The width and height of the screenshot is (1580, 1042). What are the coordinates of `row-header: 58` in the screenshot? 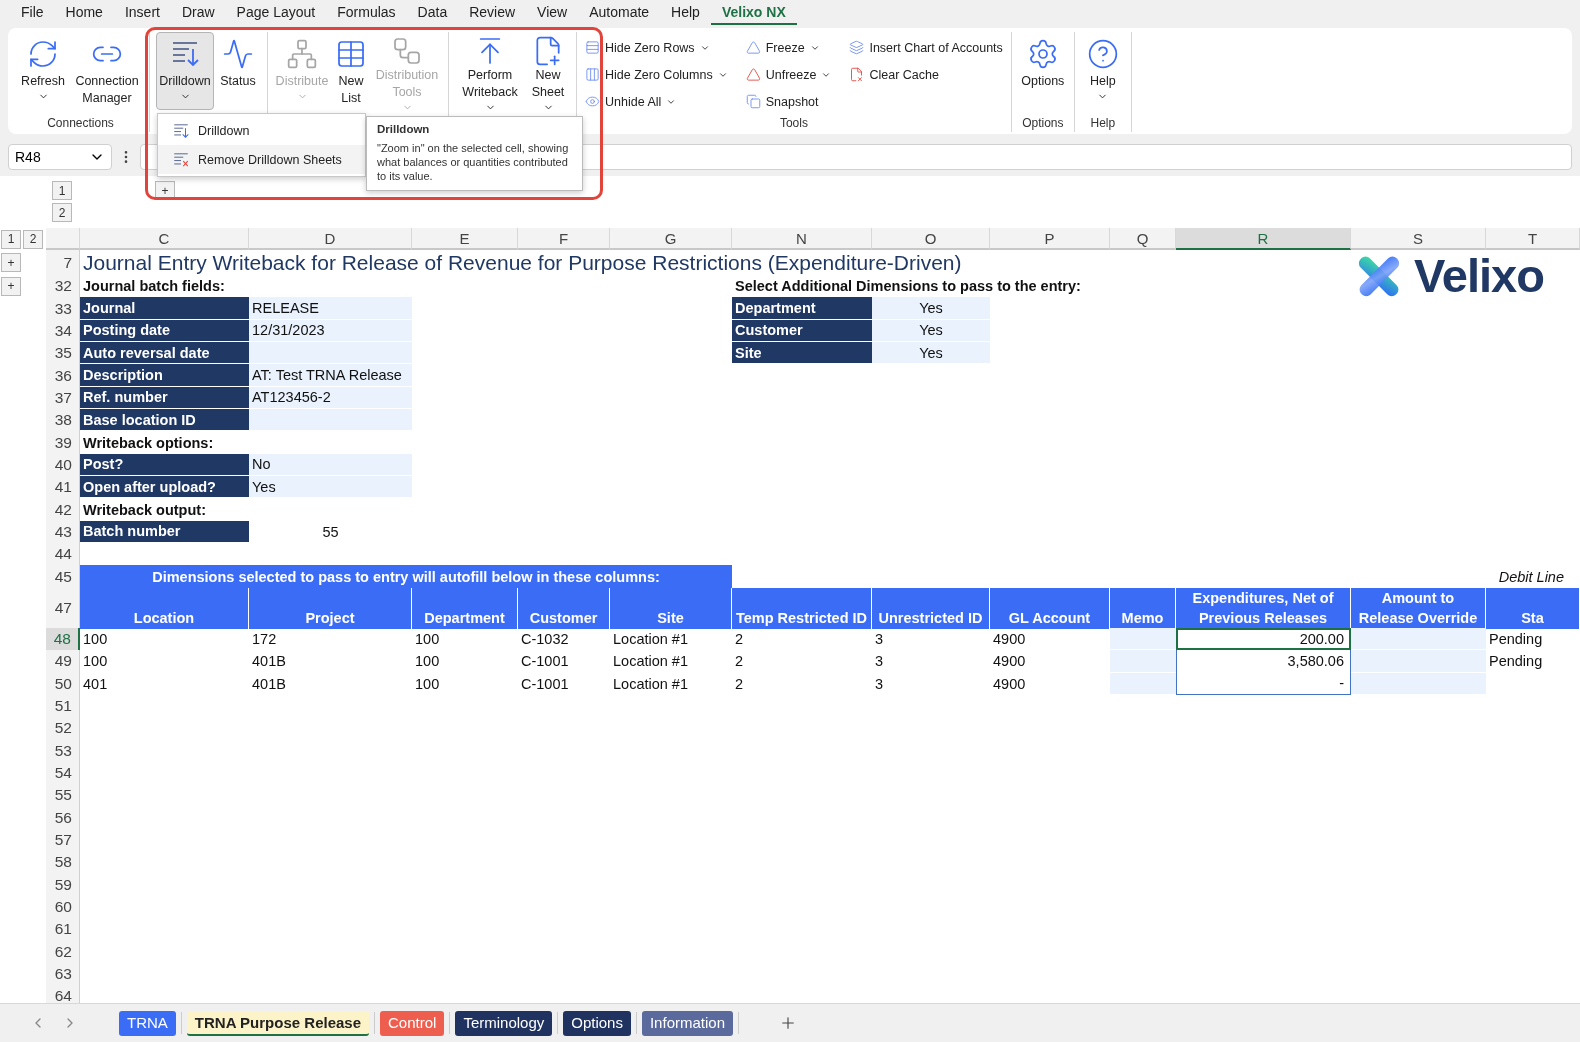 It's located at (63, 862).